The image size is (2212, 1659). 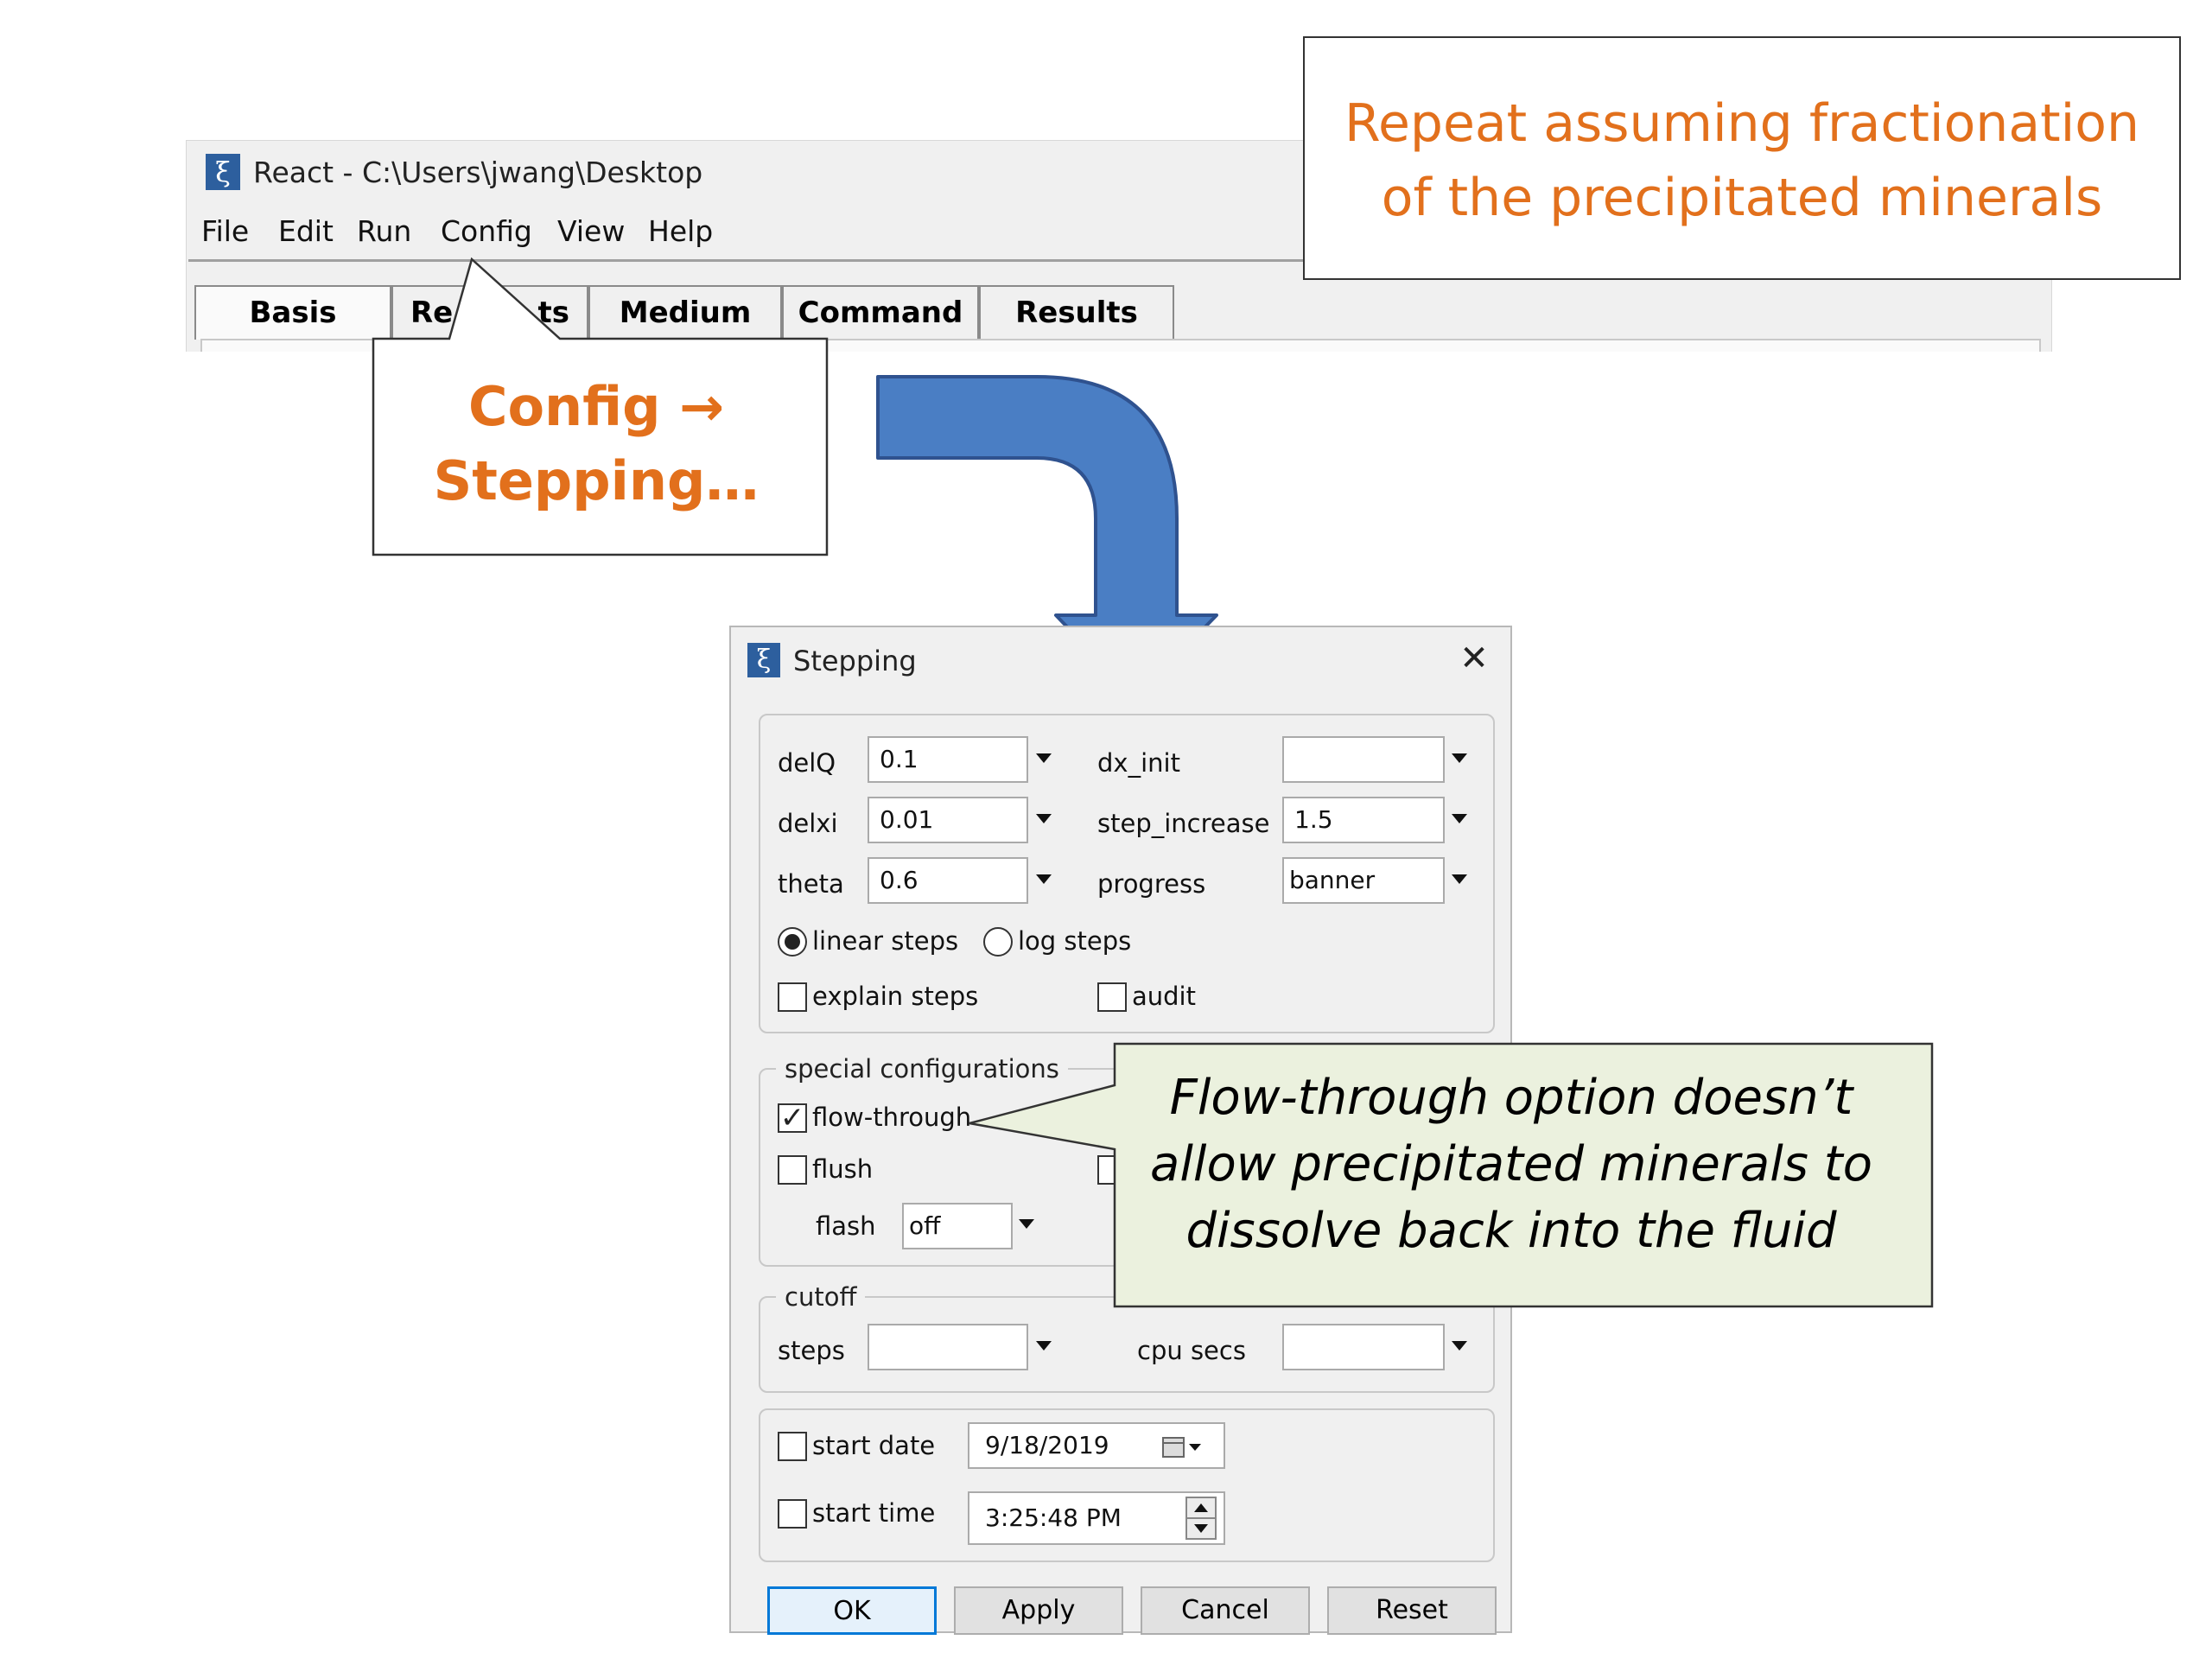 What do you see at coordinates (1511, 1231) in the screenshot?
I see `callout-flow-line-3: dissolve back into the fluid` at bounding box center [1511, 1231].